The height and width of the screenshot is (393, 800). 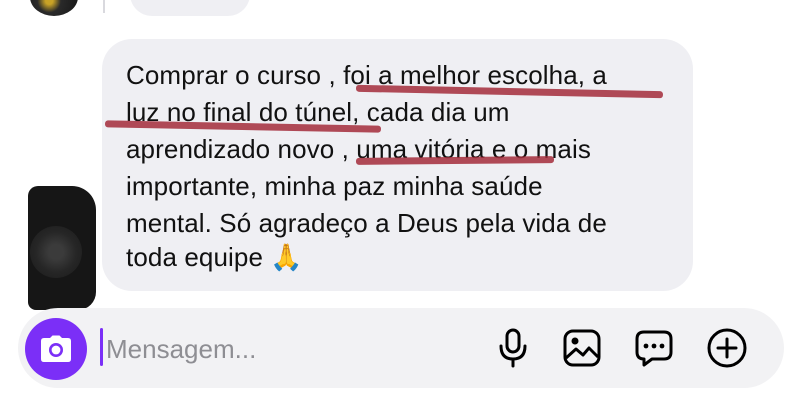 I want to click on message-line-5: mental. Só agradeço a Deus pela vida de, so click(x=366, y=223).